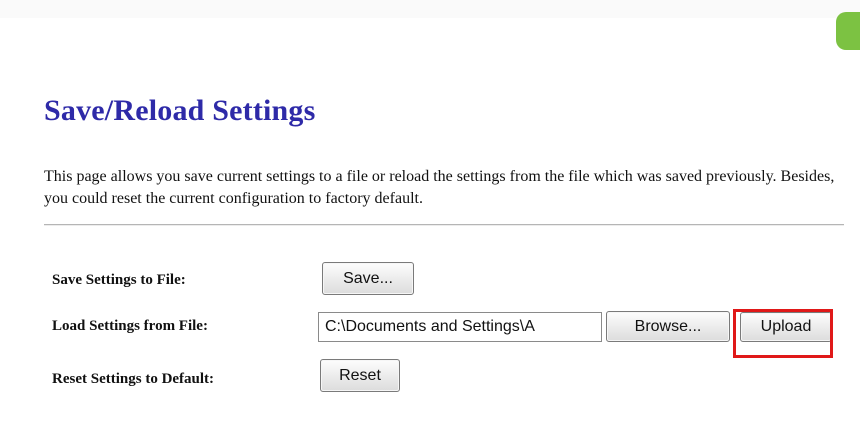 The width and height of the screenshot is (860, 441). I want to click on reset-button: Reset, so click(360, 375).